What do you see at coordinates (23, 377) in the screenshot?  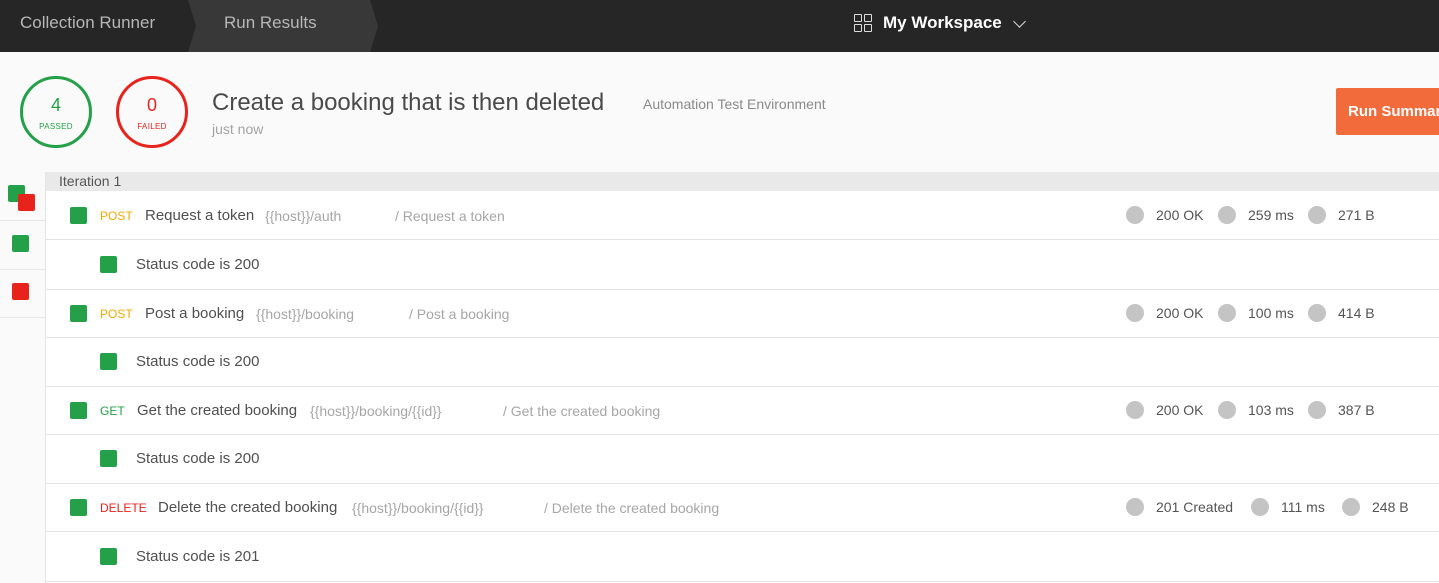 I see `iteration-rail` at bounding box center [23, 377].